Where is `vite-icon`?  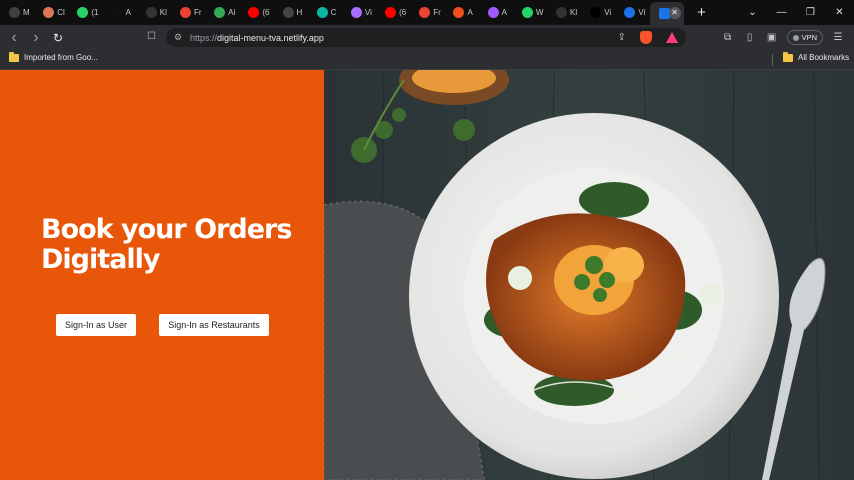 vite-icon is located at coordinates (356, 12).